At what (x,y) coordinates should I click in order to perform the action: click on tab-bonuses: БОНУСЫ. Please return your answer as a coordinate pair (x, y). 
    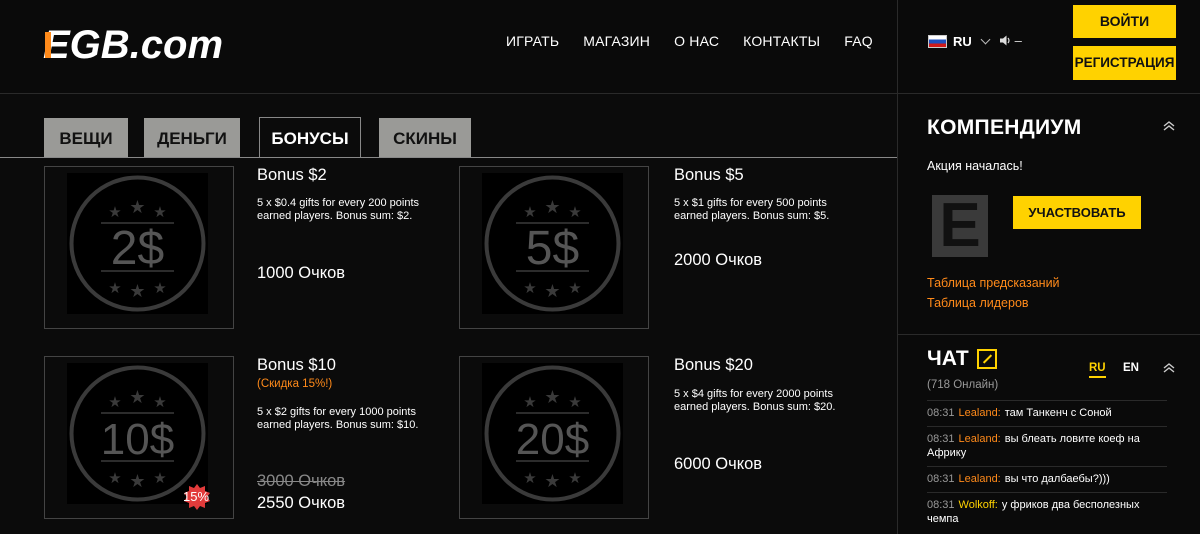
    Looking at the image, I should click on (310, 137).